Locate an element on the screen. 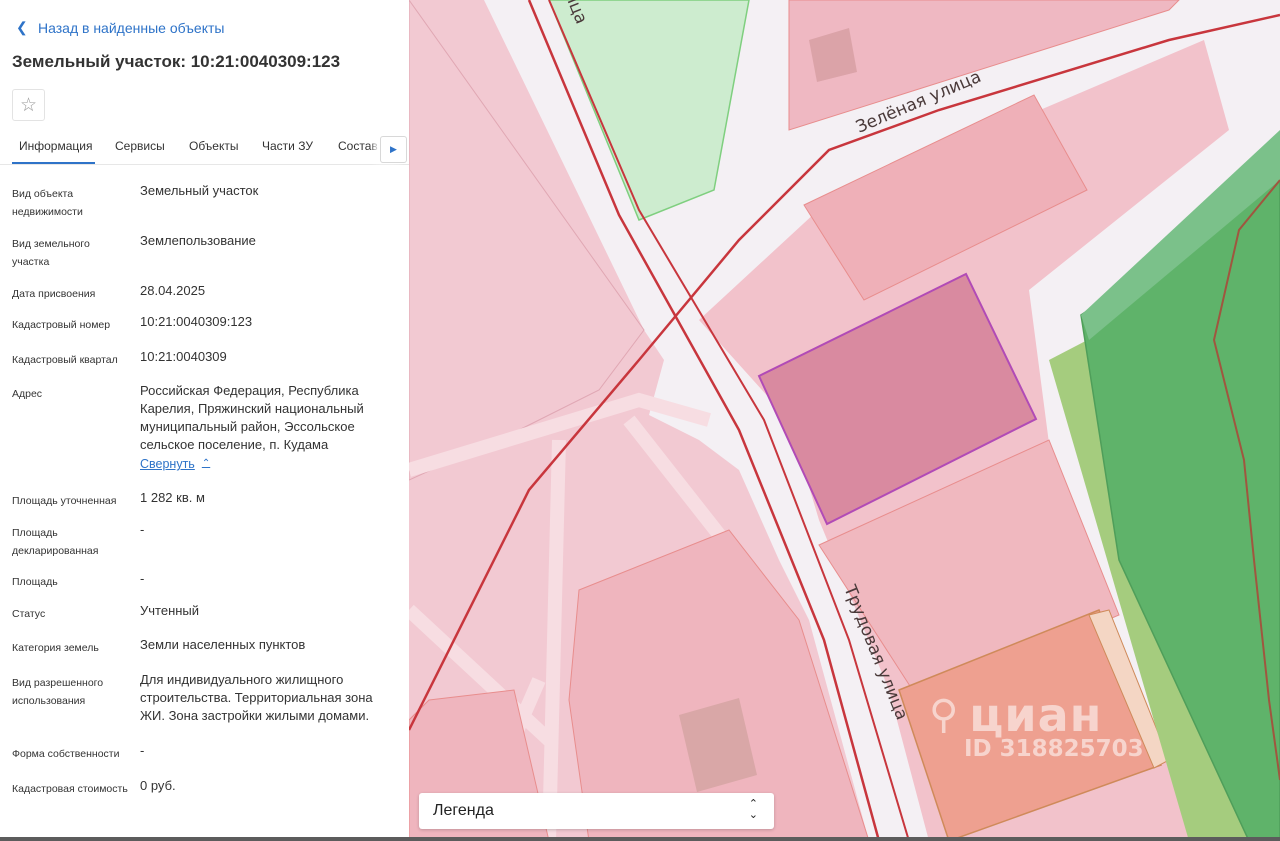 The image size is (1280, 841). tabs-divider is located at coordinates (204, 164).